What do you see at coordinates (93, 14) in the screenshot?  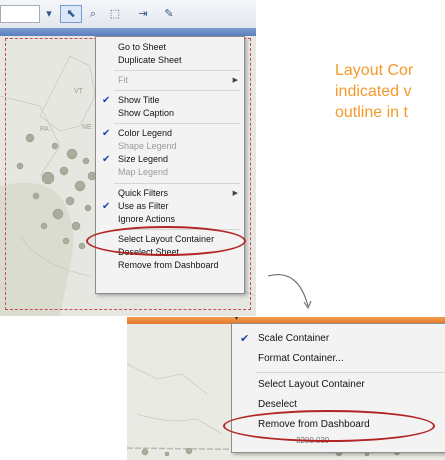 I see `zoom-icon: ⌕` at bounding box center [93, 14].